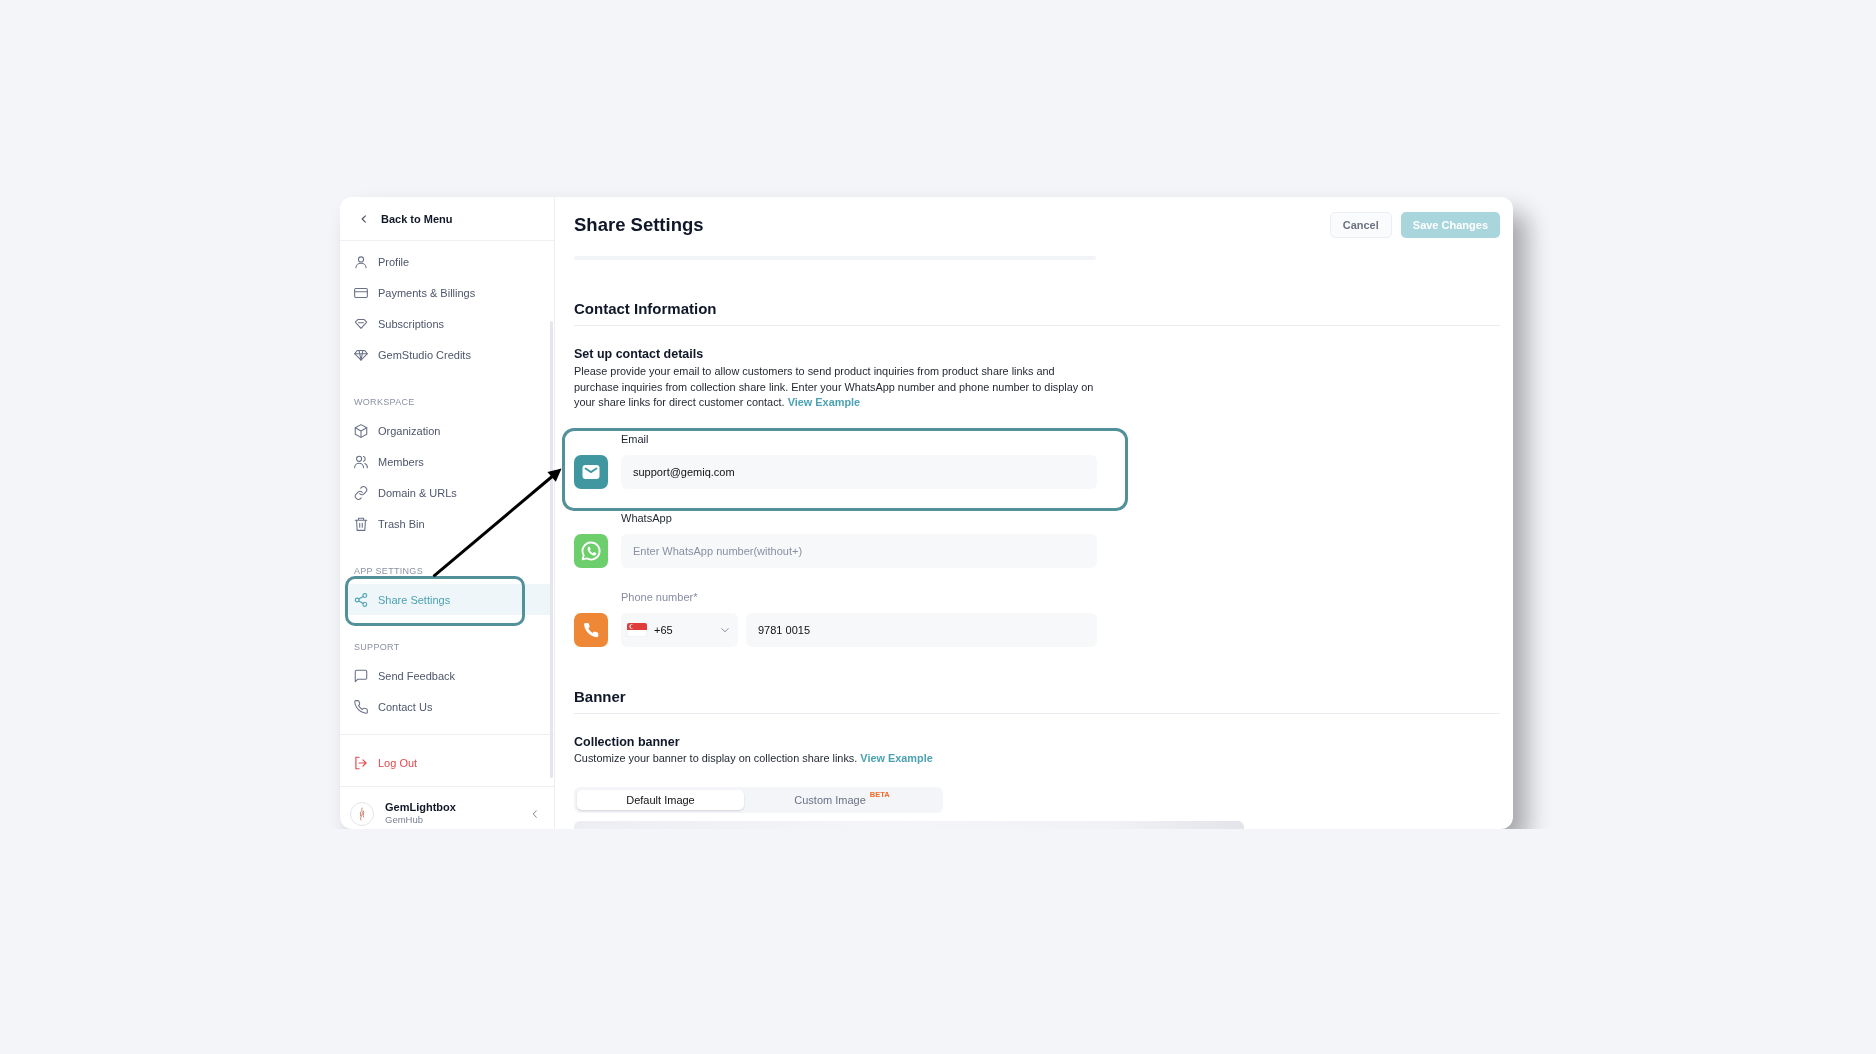  I want to click on section-label: WORKSPACE, so click(384, 402).